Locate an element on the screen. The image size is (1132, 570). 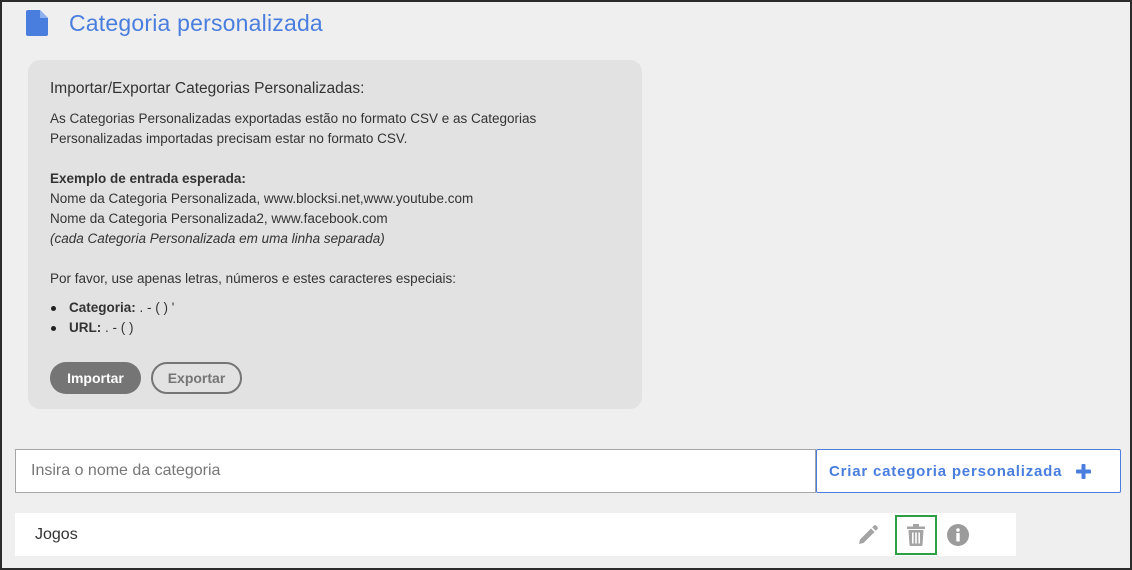
page-header: Categoria personalizada is located at coordinates (174, 23).